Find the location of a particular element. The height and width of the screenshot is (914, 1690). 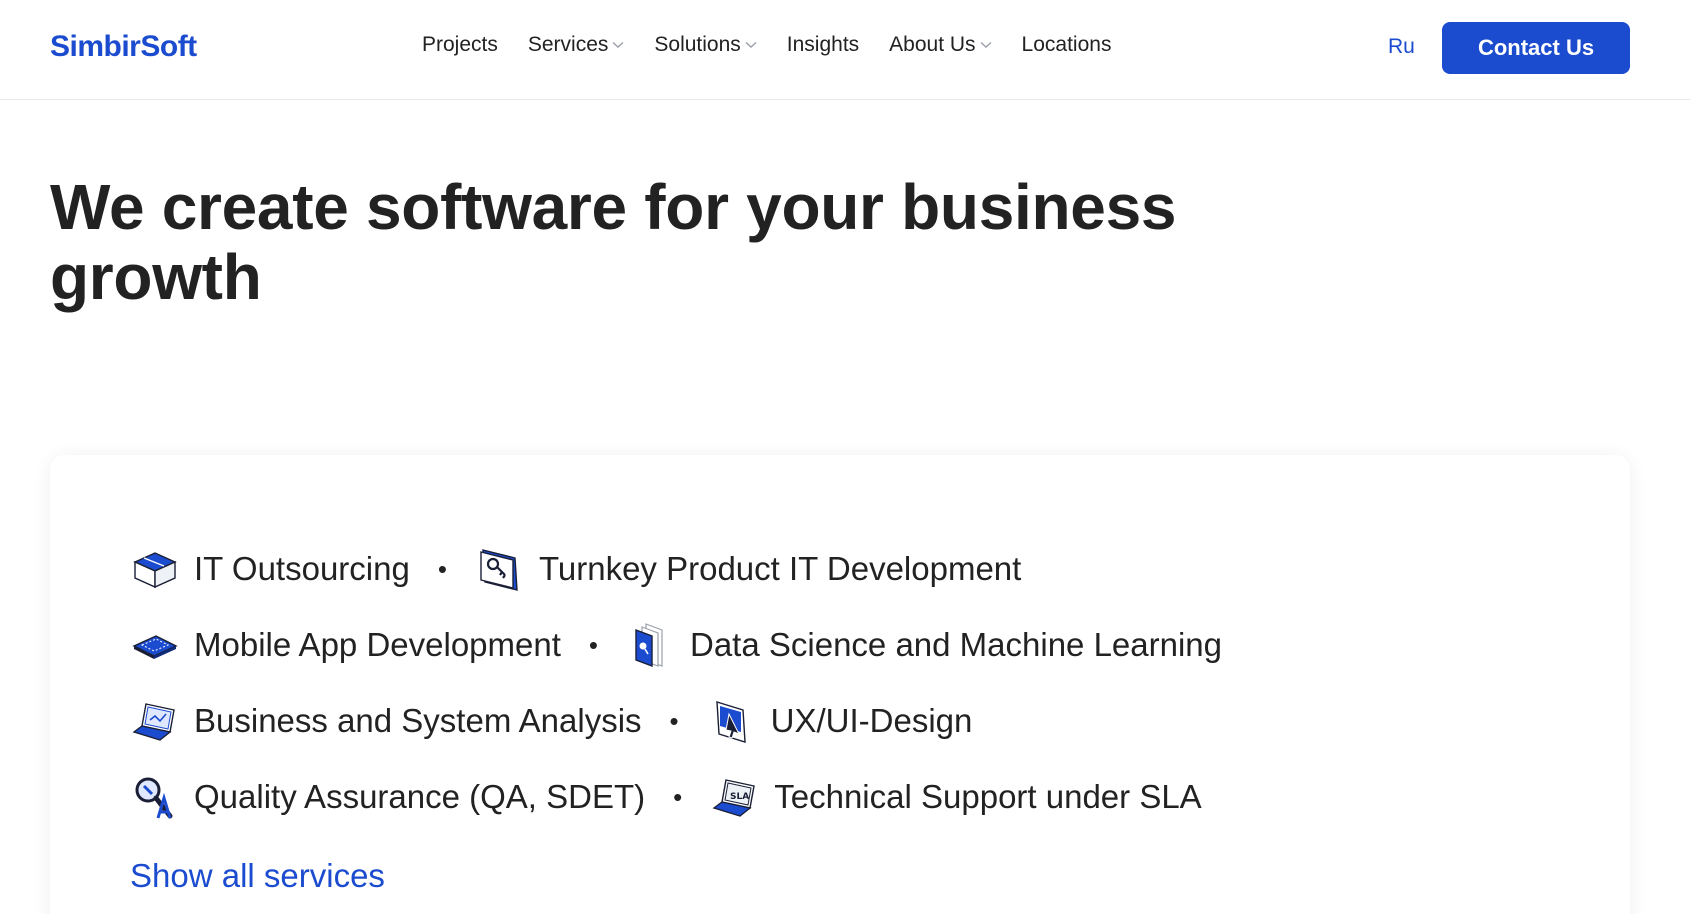

service-label: UX/UI-Design is located at coordinates (871, 720).